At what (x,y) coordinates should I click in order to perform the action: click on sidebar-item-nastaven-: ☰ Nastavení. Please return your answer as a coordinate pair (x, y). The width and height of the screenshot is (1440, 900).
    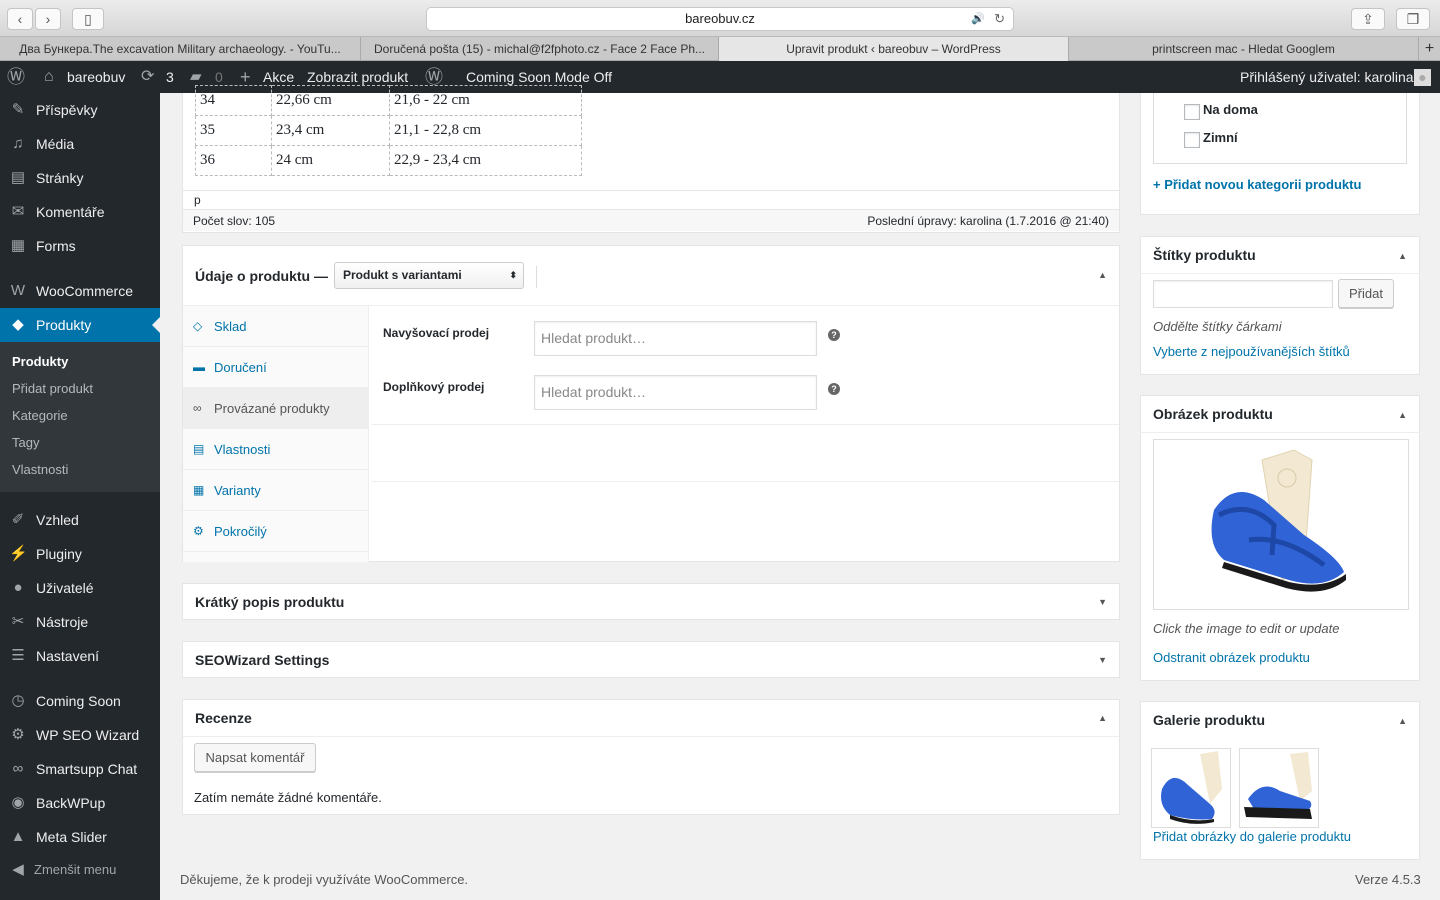
    Looking at the image, I should click on (80, 656).